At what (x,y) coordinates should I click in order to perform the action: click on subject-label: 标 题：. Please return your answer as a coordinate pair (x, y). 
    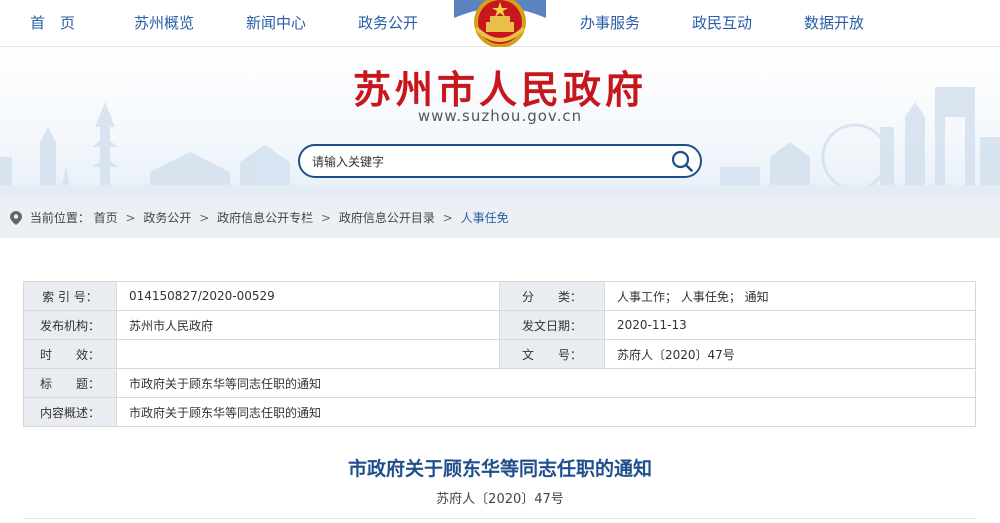
    Looking at the image, I should click on (70, 383).